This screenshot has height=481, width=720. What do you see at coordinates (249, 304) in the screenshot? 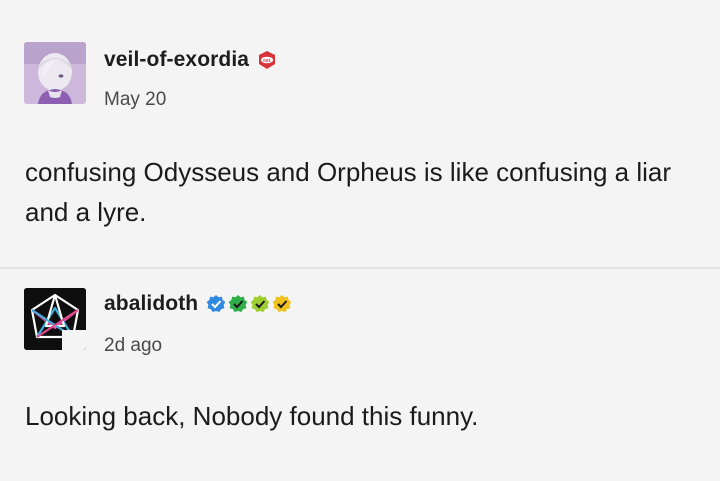
I see `badge-group` at bounding box center [249, 304].